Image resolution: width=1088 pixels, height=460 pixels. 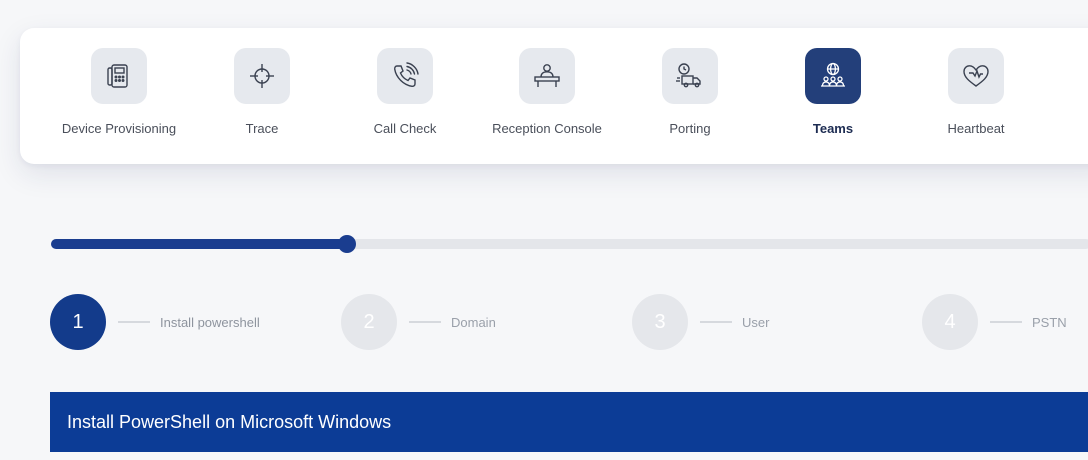 I want to click on section-header: Install PowerShell on Microsoft Windows, so click(x=569, y=422).